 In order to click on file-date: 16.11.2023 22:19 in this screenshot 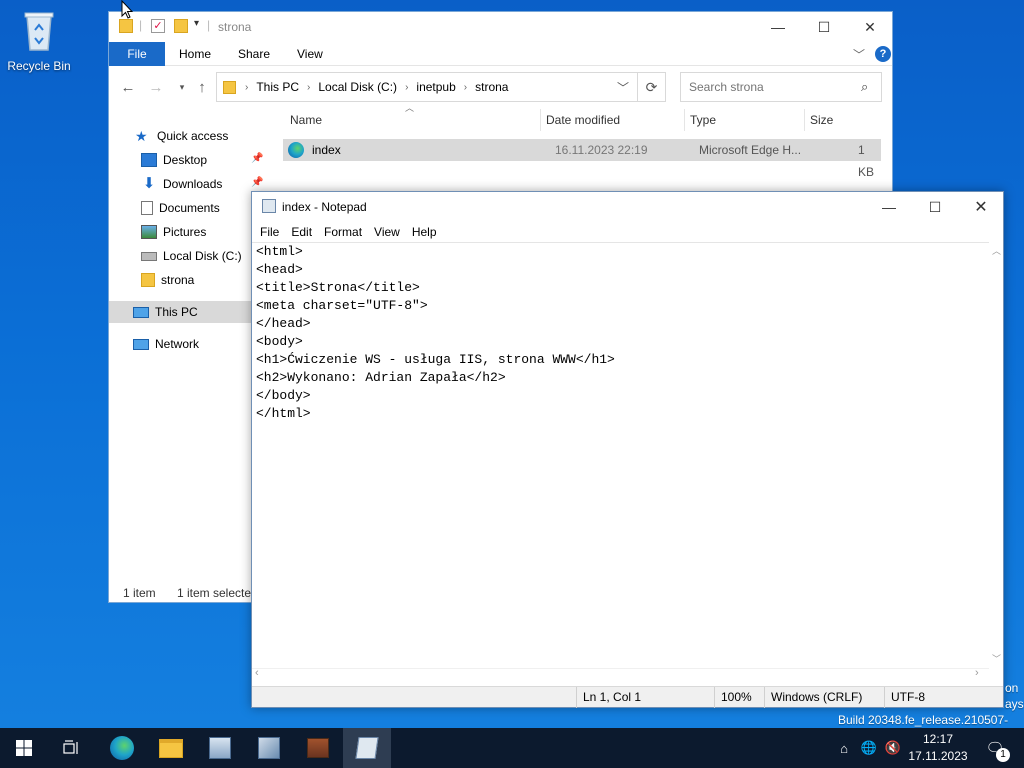, I will do `click(601, 150)`.